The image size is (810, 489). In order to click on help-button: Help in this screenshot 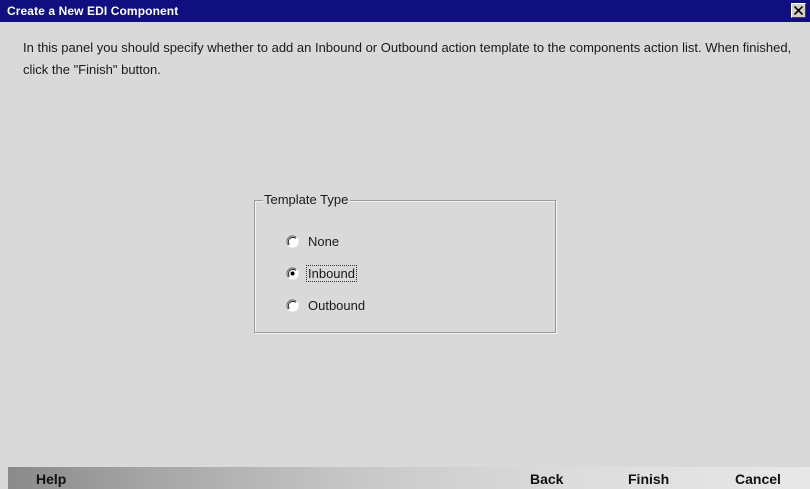, I will do `click(51, 478)`.